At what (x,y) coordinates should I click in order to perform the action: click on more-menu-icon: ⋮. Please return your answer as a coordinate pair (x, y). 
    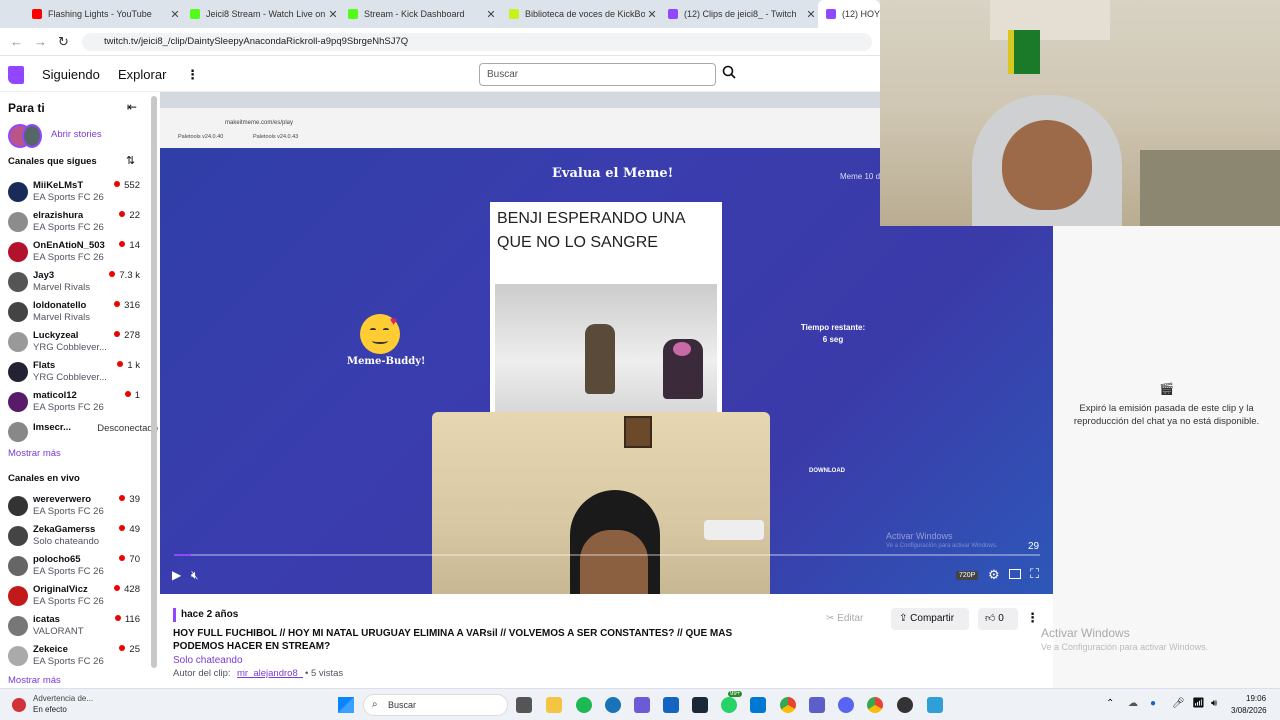
    Looking at the image, I should click on (192, 75).